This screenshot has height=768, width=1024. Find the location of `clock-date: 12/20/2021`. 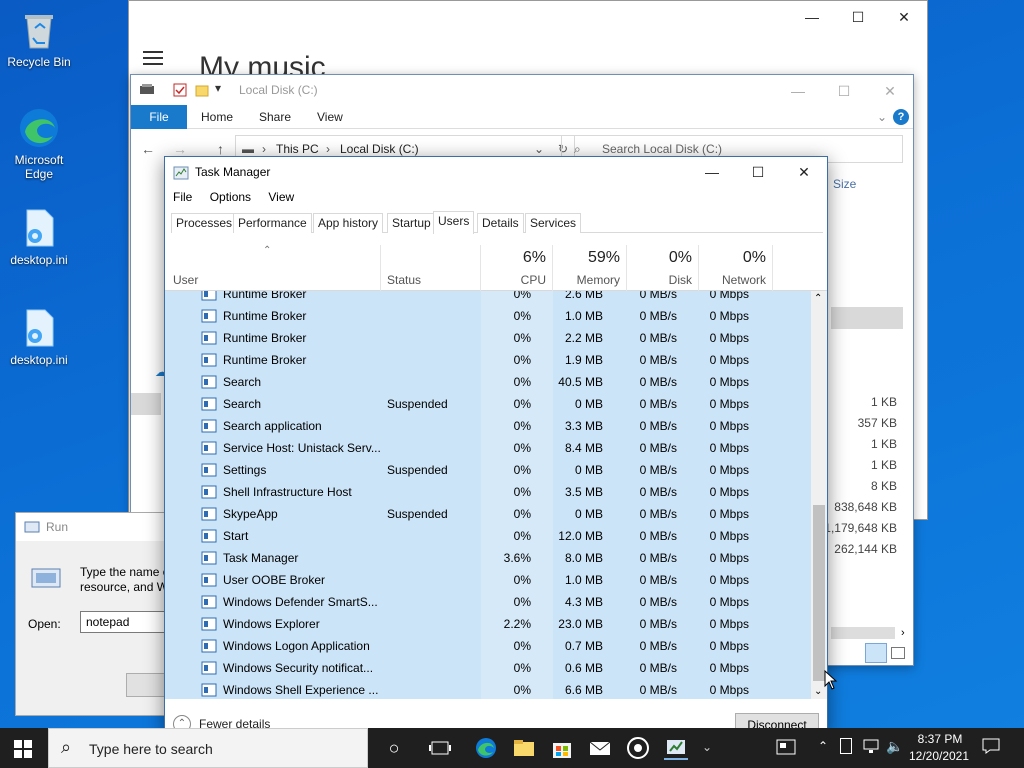

clock-date: 12/20/2021 is located at coordinates (939, 756).